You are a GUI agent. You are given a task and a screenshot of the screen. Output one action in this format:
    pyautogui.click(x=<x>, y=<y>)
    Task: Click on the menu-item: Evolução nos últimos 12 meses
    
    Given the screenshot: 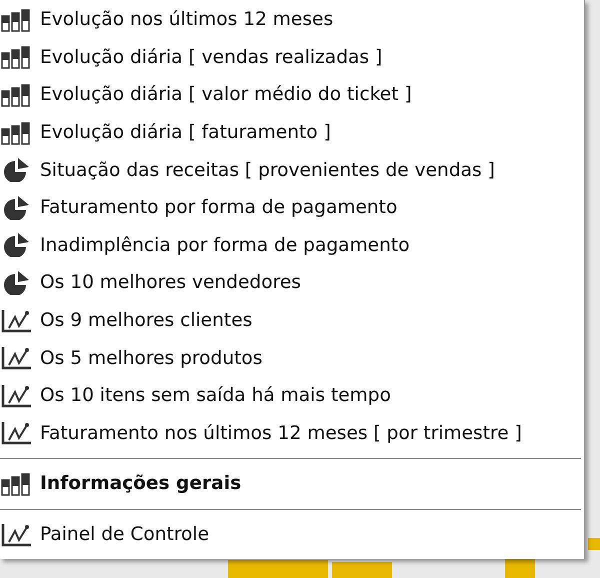 What is the action you would take?
    pyautogui.click(x=187, y=19)
    